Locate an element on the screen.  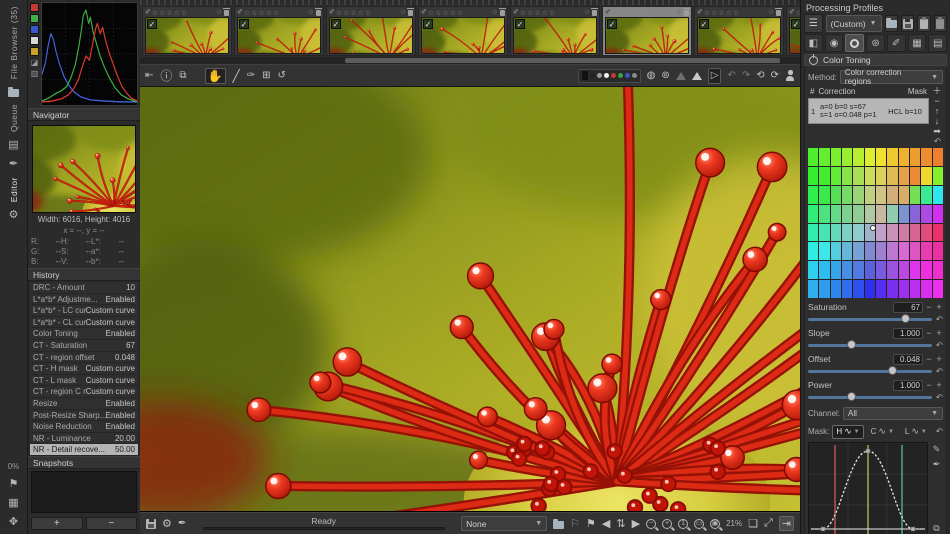
history-row: CT - Saturation 67 is located at coordinates (84, 345).